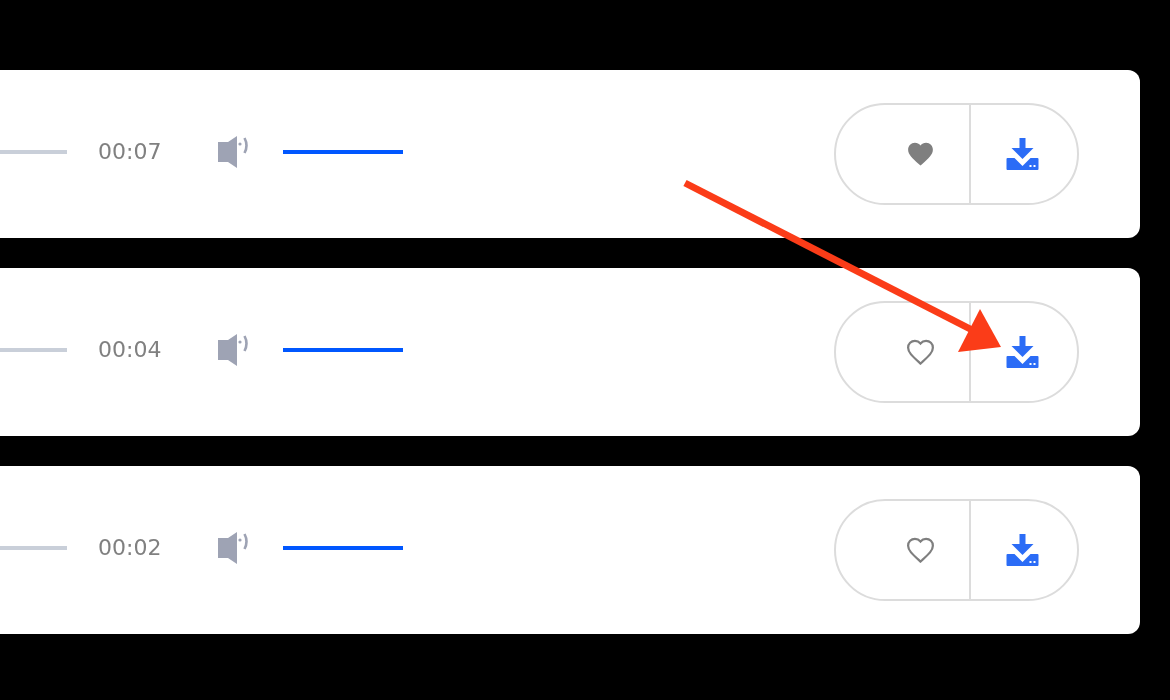 The image size is (1170, 700). Describe the element at coordinates (130, 350) in the screenshot. I see `elapsed-time: 00:04` at that location.